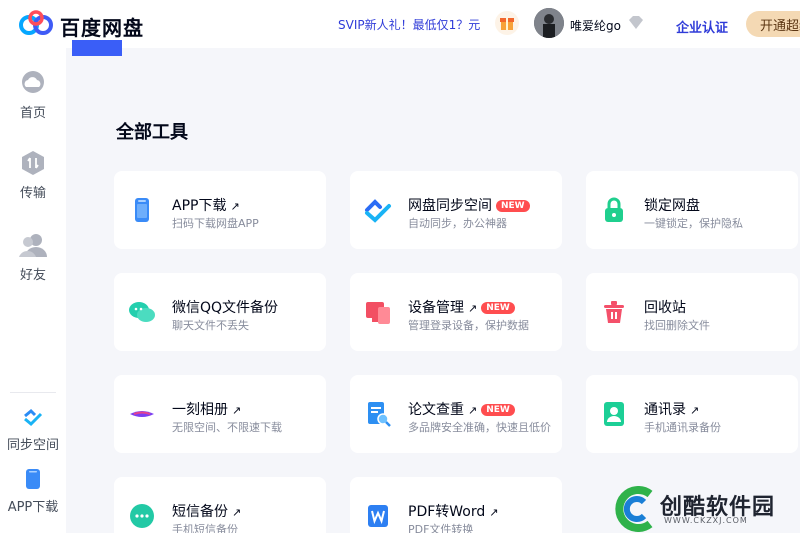 Image resolution: width=800 pixels, height=533 pixels. What do you see at coordinates (693, 223) in the screenshot?
I see `tool-desc: 一键锁定，保护隐私` at bounding box center [693, 223].